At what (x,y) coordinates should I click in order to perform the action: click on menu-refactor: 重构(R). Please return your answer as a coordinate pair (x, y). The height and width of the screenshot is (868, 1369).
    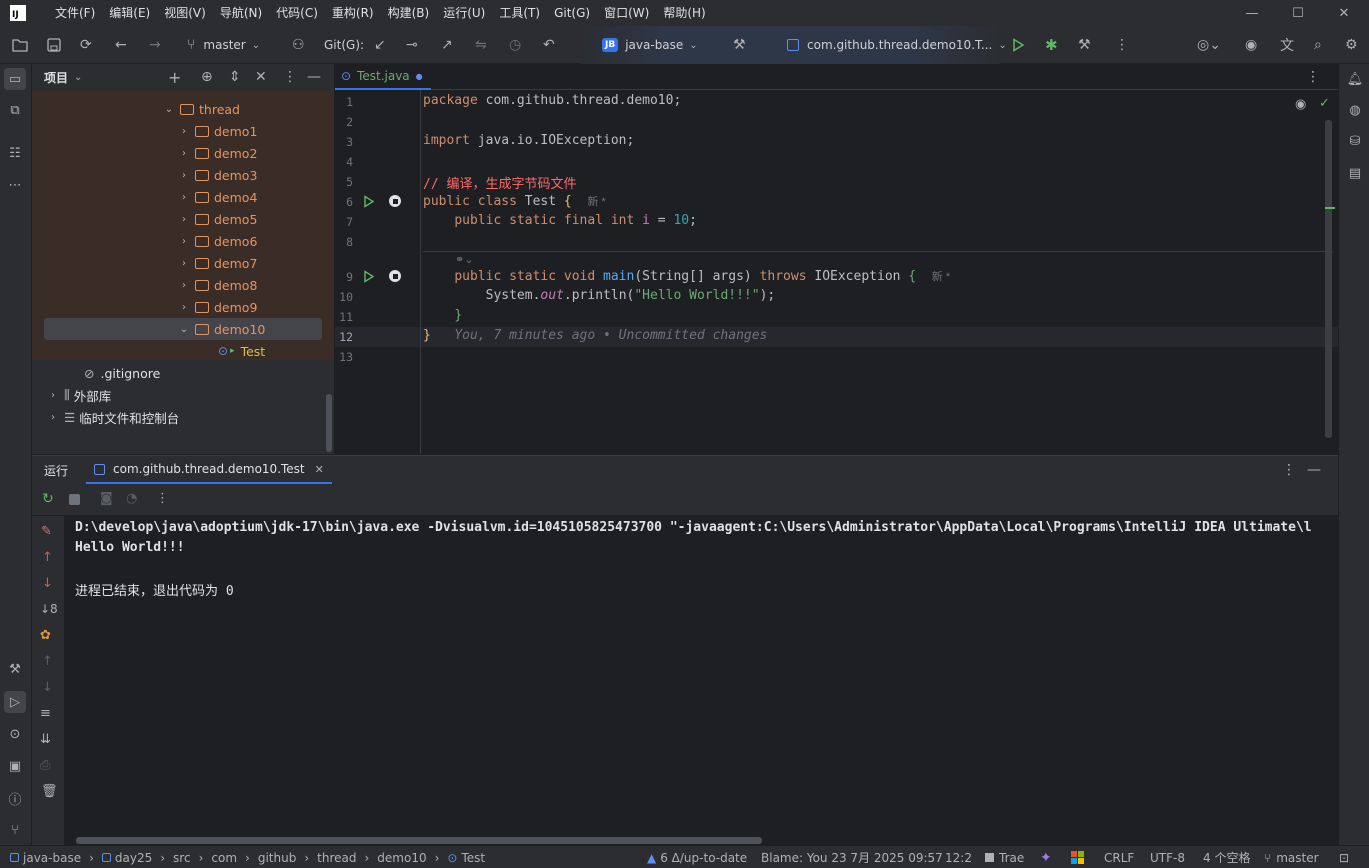
    Looking at the image, I should click on (353, 13).